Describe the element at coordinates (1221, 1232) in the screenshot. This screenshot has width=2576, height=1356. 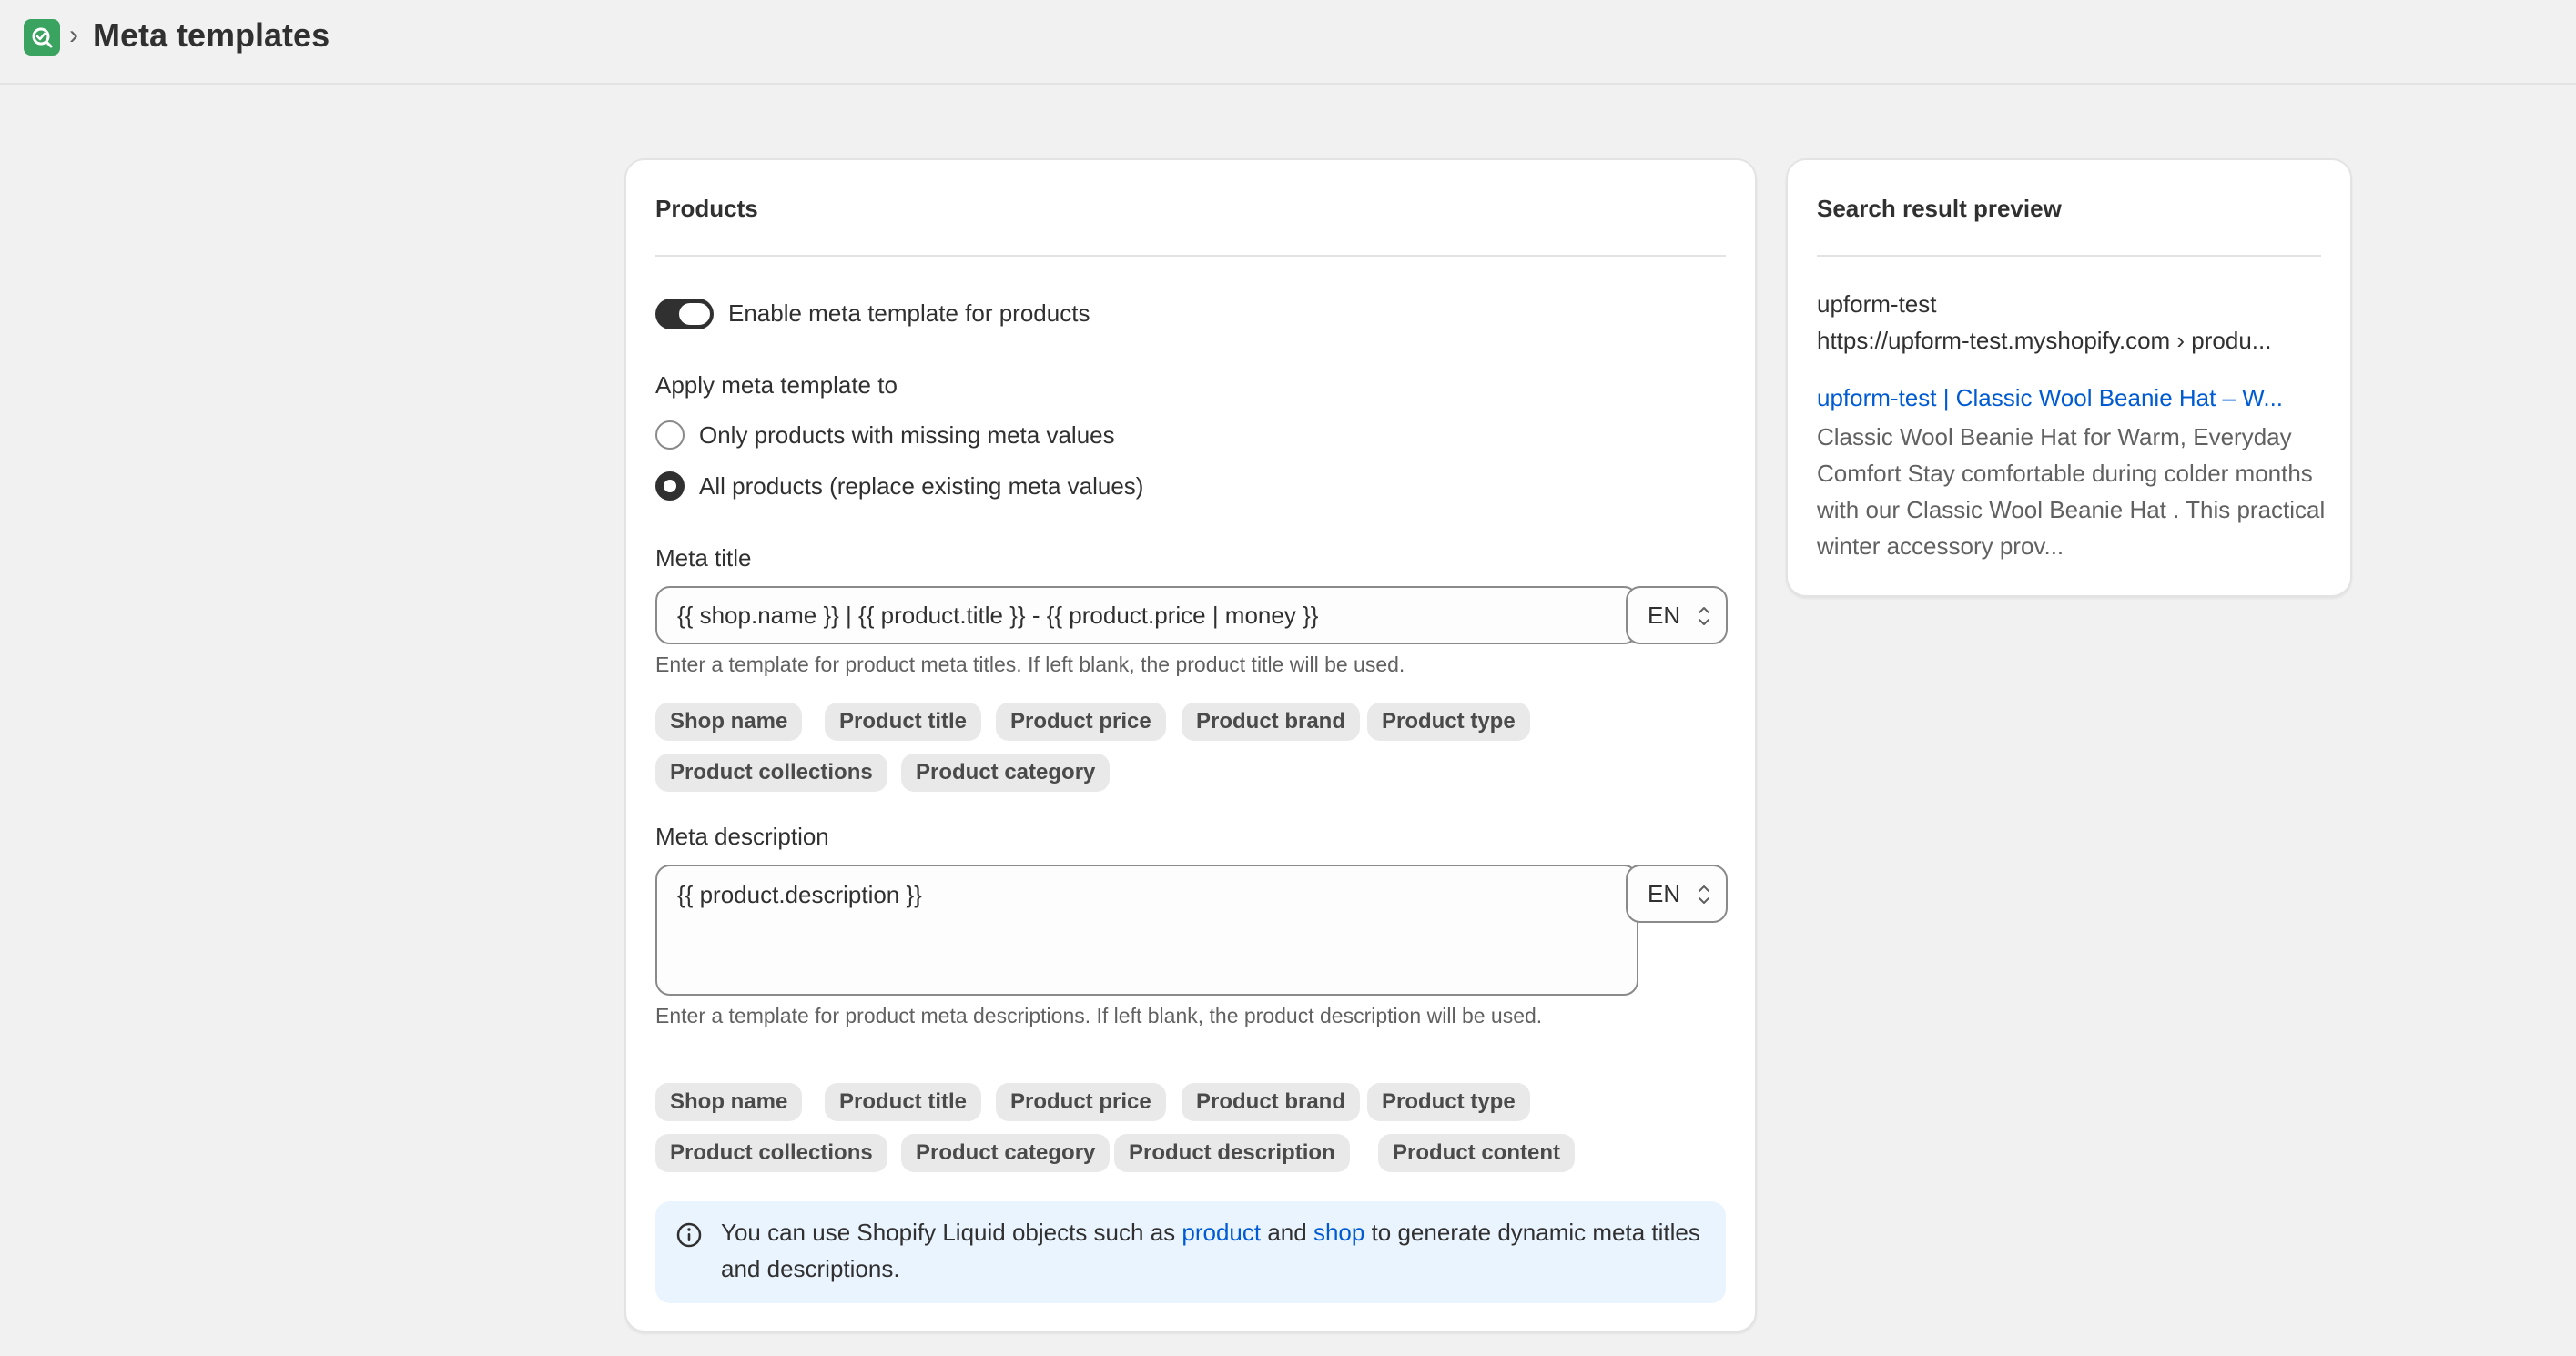
I see `product-object-link: product` at that location.